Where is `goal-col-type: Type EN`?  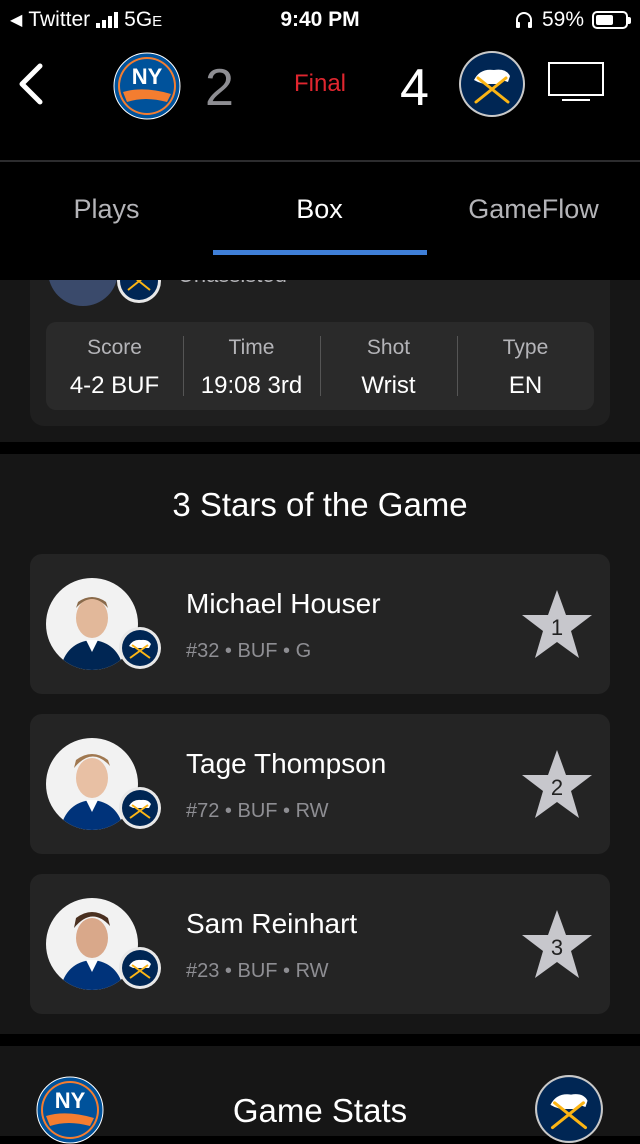
goal-col-type: Type EN is located at coordinates (525, 368).